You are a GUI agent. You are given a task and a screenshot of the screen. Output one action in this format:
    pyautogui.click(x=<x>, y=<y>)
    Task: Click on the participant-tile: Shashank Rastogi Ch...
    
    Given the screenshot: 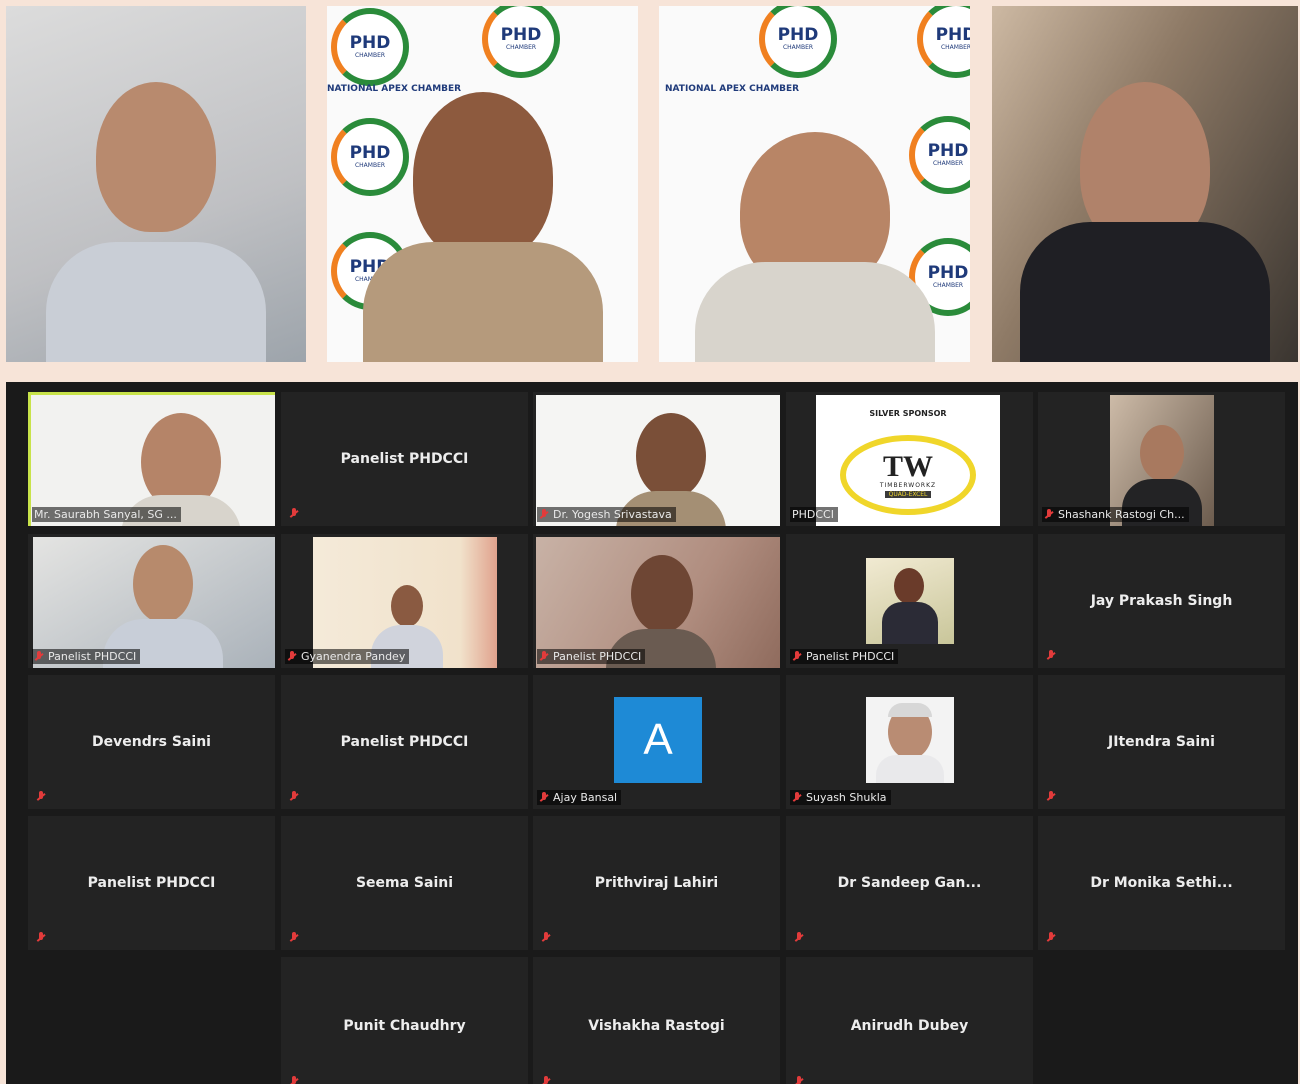 What is the action you would take?
    pyautogui.click(x=1161, y=459)
    